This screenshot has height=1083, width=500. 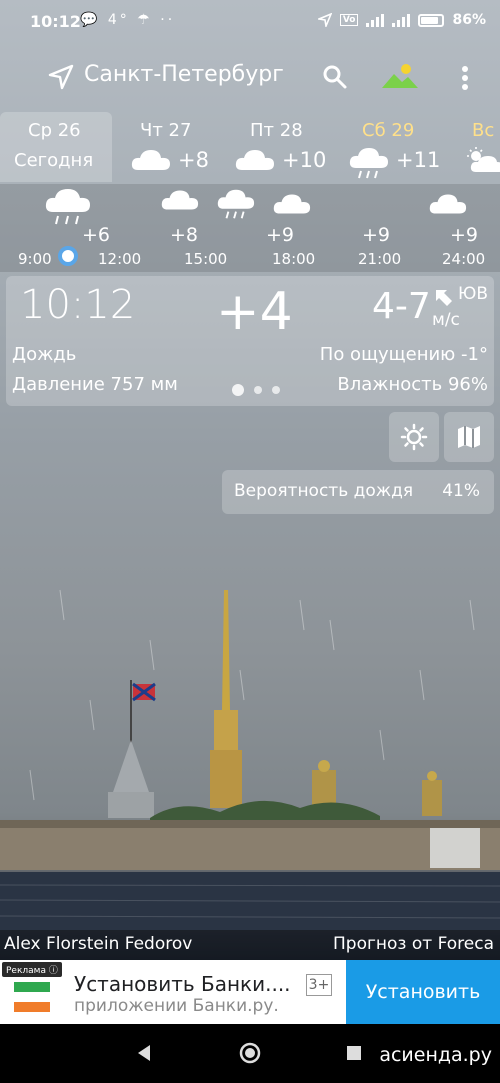 I want to click on condition-label: Дождь, so click(x=44, y=354).